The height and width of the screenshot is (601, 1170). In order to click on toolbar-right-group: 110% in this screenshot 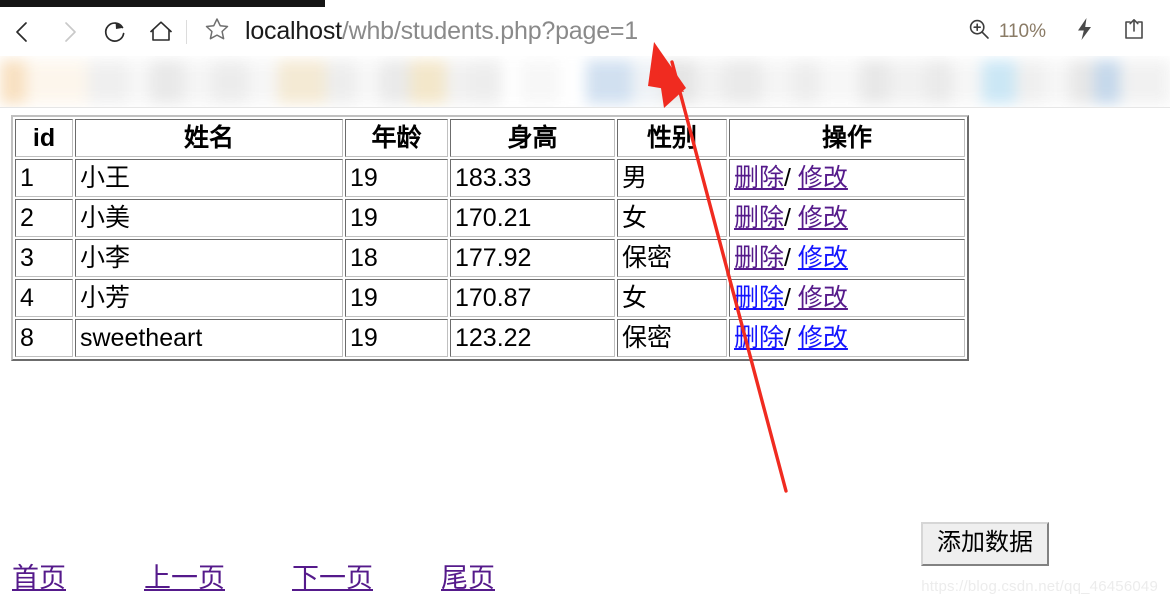, I will do `click(1068, 31)`.